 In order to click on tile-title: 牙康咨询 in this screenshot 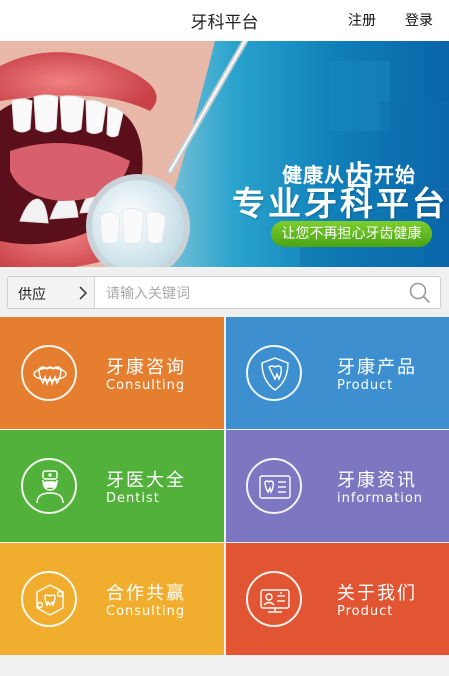, I will do `click(146, 367)`.